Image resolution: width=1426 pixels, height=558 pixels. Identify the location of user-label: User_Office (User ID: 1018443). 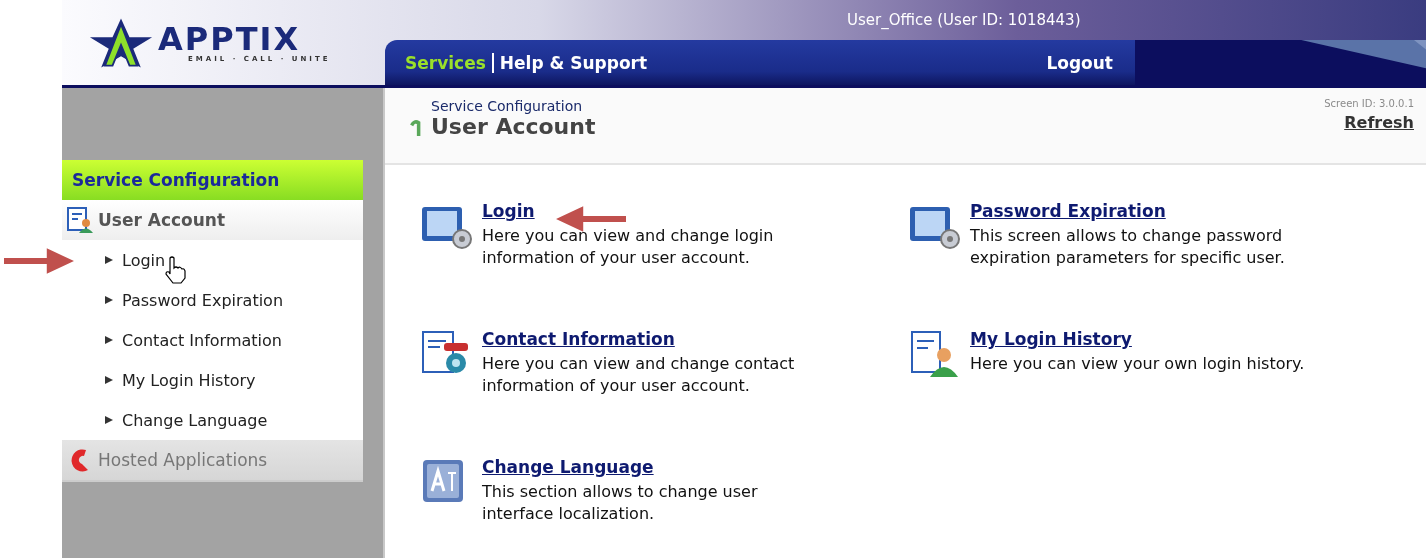
(964, 20).